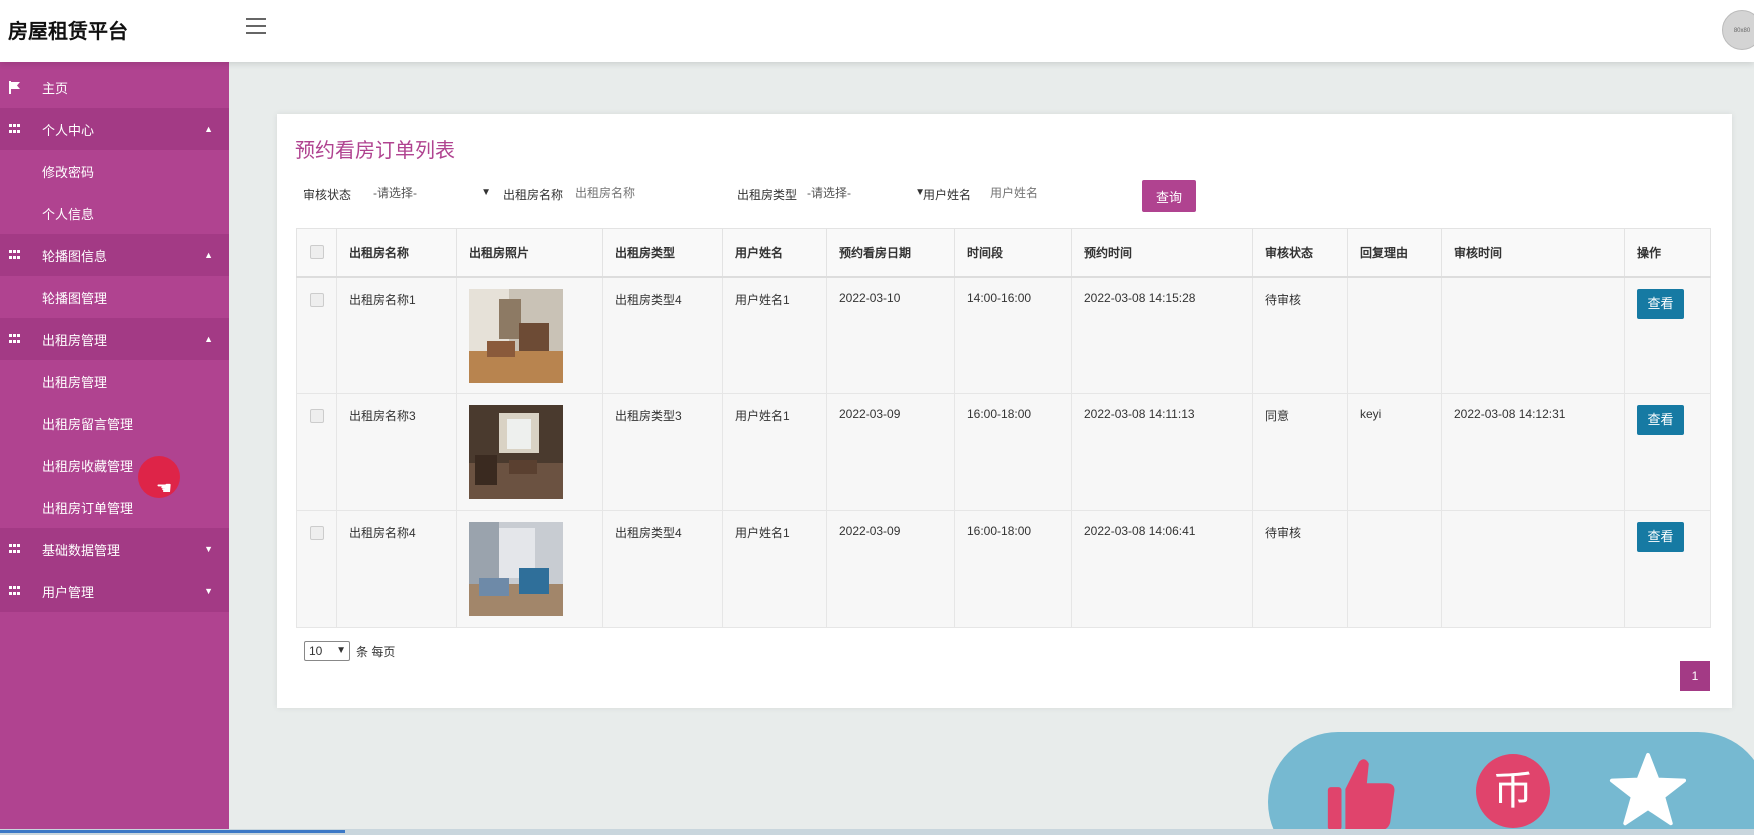  I want to click on sidebar-group-carousel: 轮播图信息 ▲, so click(114, 255).